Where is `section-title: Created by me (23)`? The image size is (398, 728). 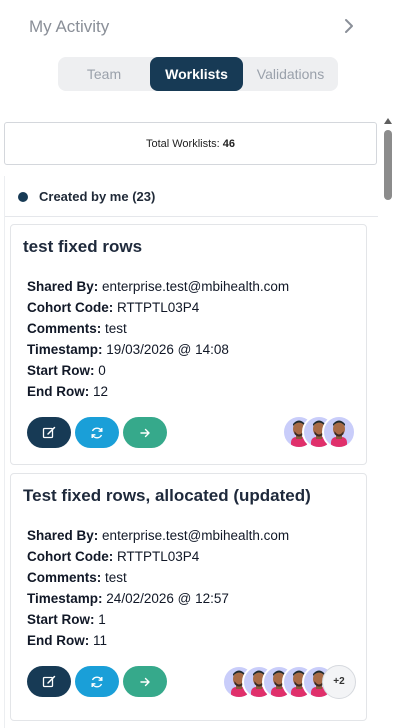 section-title: Created by me (23) is located at coordinates (97, 196).